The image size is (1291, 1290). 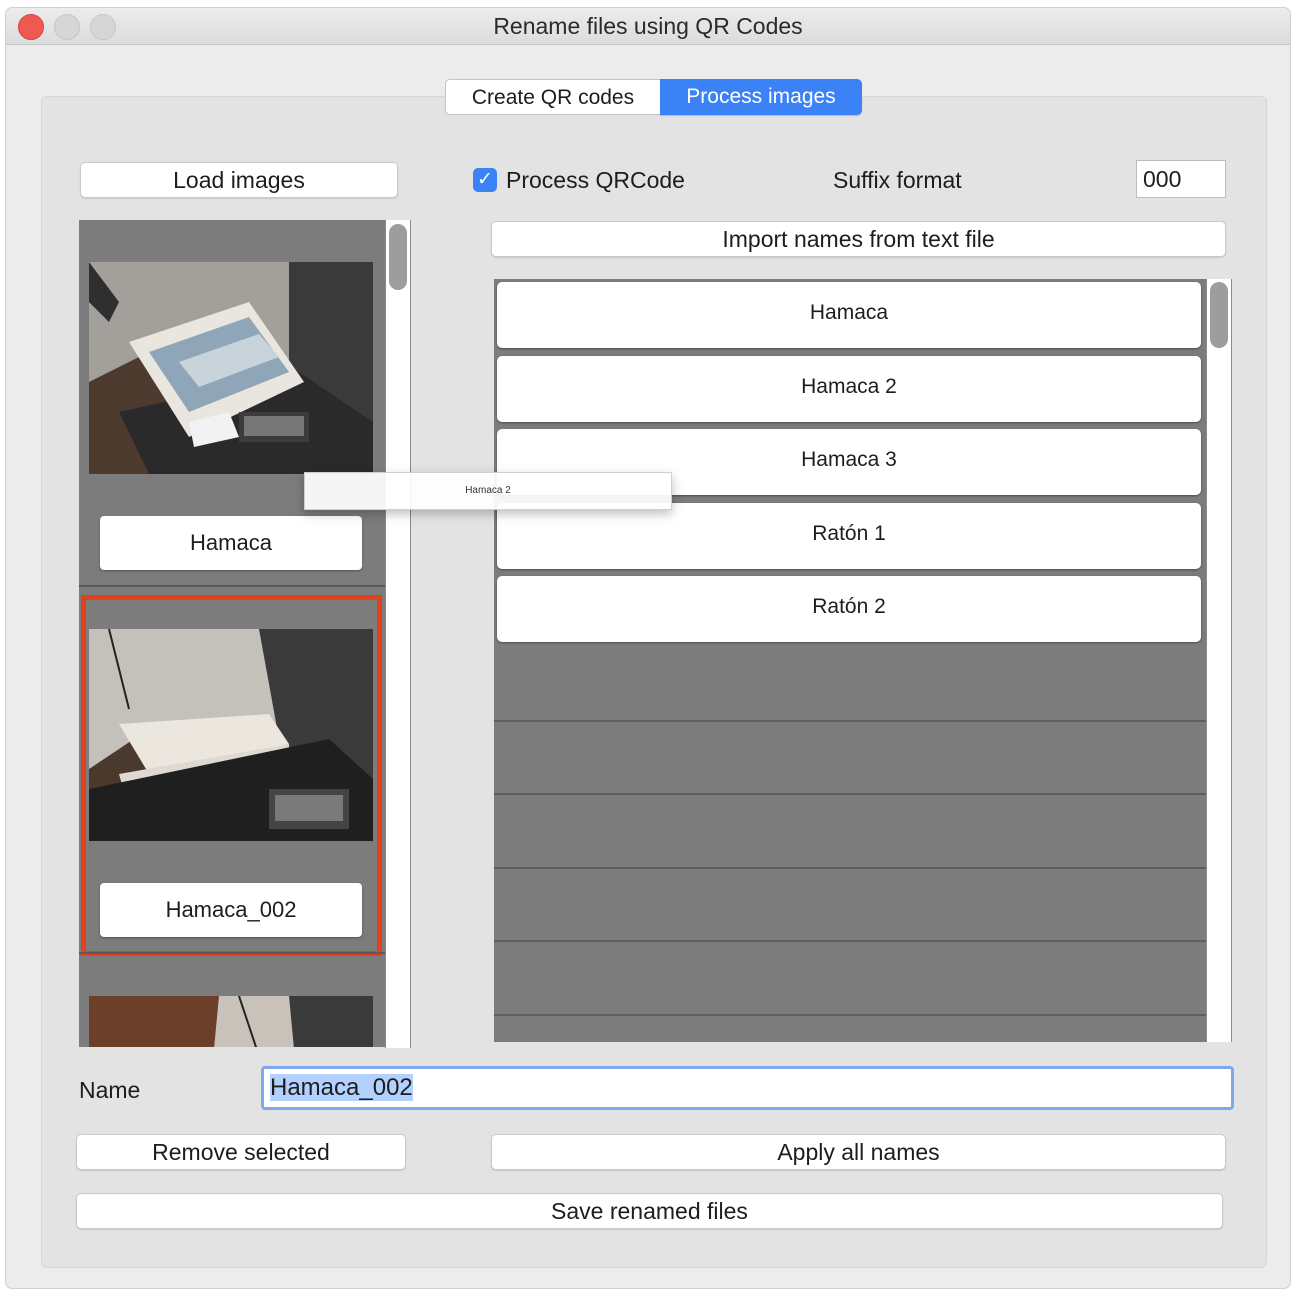 What do you see at coordinates (398, 634) in the screenshot?
I see `thumbnail-scrollbar` at bounding box center [398, 634].